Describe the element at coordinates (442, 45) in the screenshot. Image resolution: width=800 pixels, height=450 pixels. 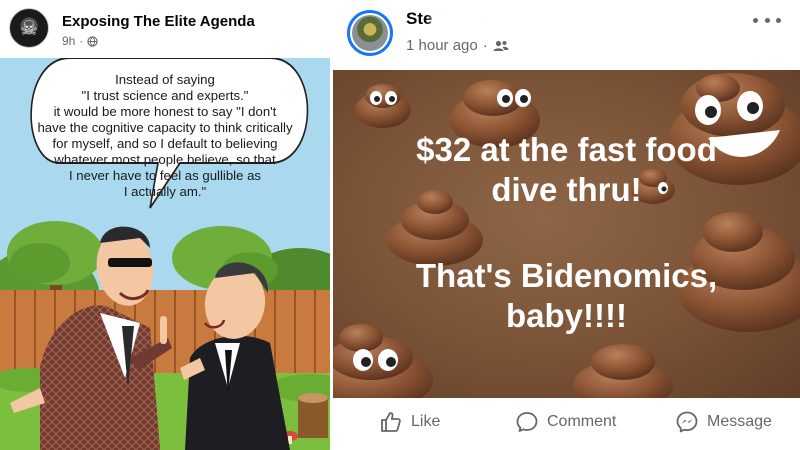
I see `post-time: 1 hour ago` at that location.